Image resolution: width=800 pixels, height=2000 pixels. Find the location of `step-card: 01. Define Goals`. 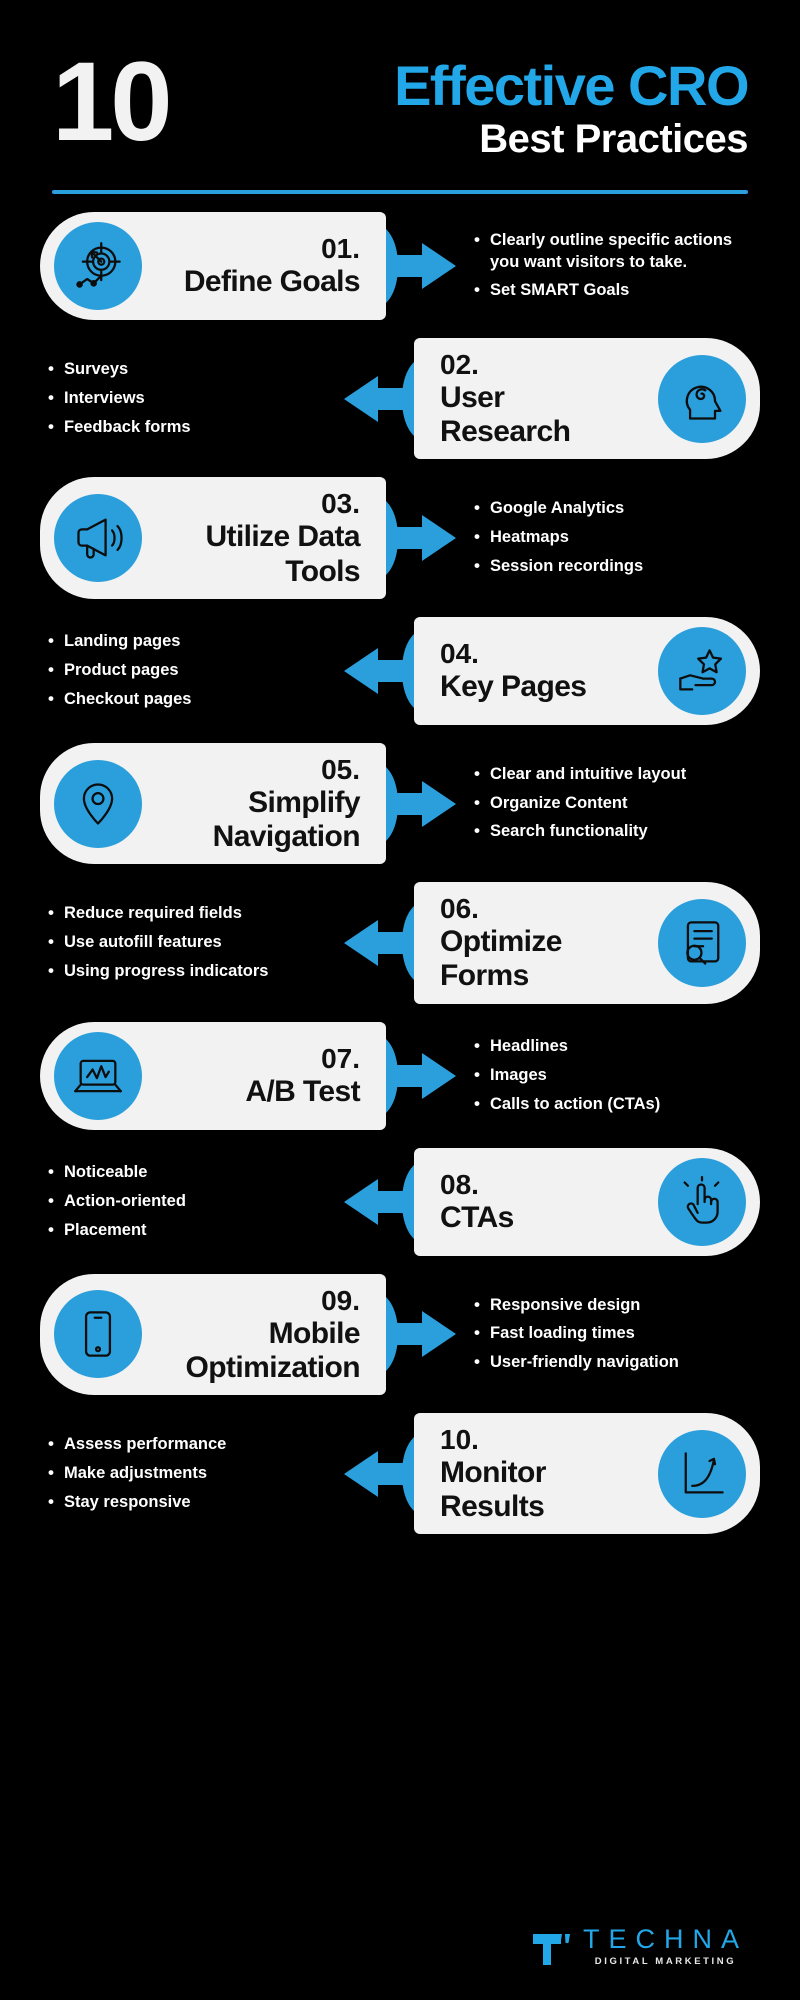

step-card: 01. Define Goals is located at coordinates (213, 266).